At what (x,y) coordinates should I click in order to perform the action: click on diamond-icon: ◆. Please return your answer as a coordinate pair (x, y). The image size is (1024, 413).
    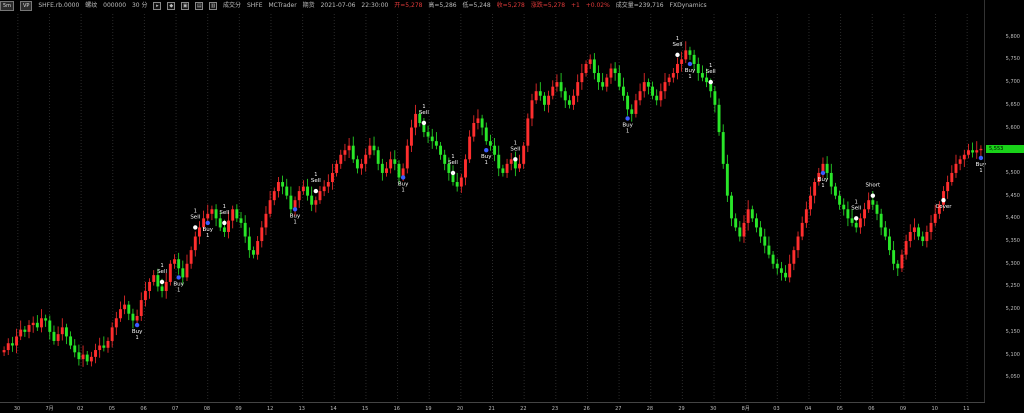
    Looking at the image, I should click on (171, 6).